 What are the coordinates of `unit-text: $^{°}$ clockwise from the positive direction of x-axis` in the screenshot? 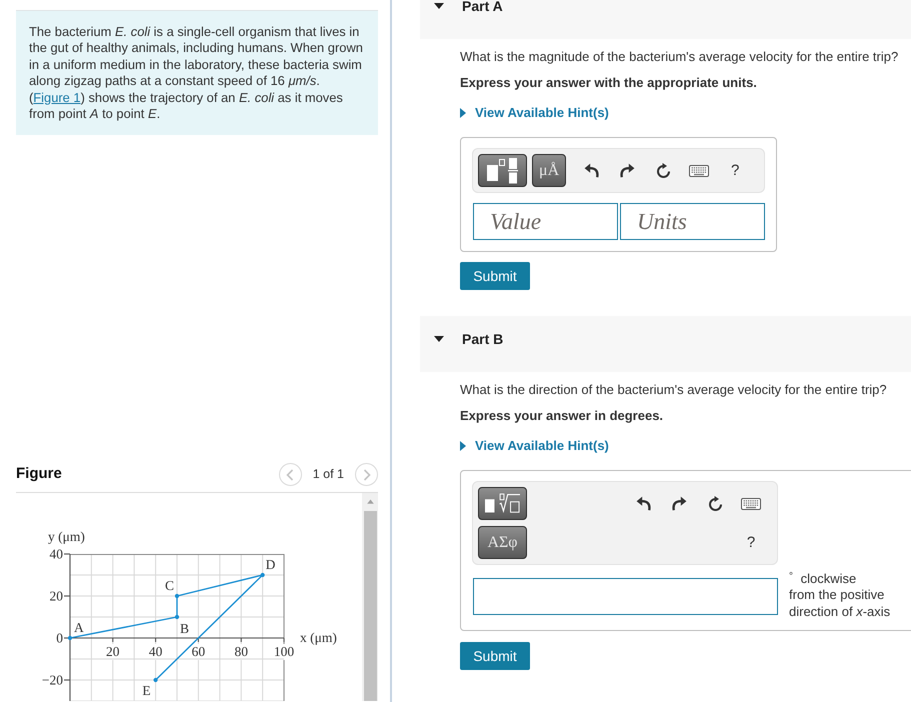 It's located at (840, 595).